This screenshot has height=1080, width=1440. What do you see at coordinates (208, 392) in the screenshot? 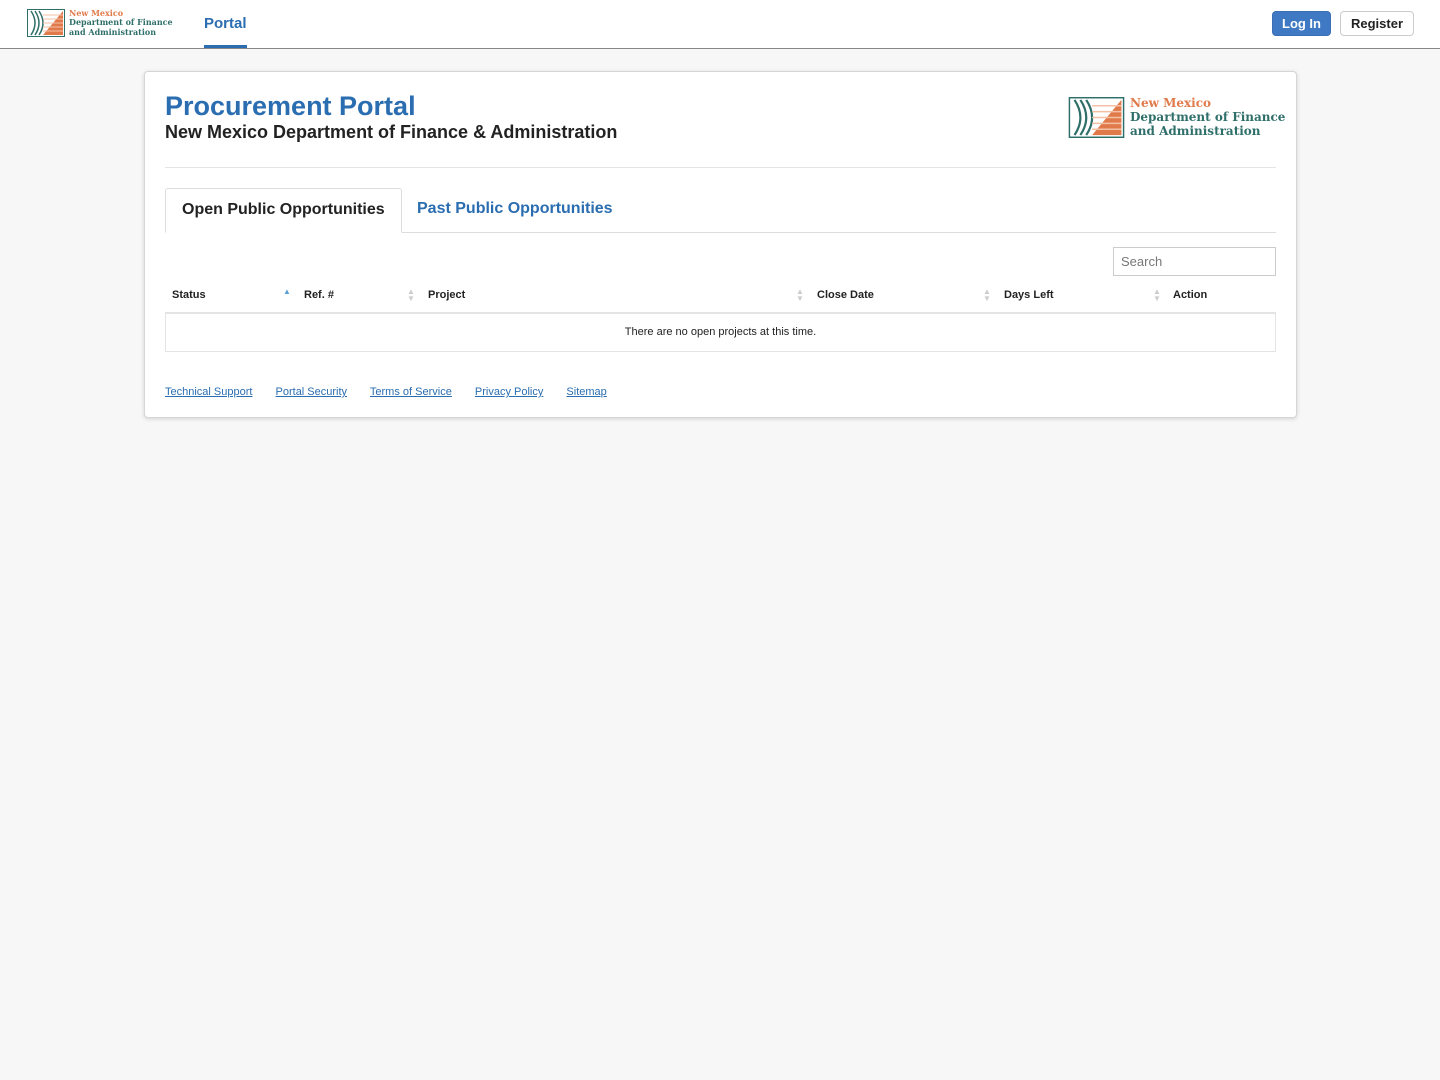
I see `link-technical-support: Technical Support` at bounding box center [208, 392].